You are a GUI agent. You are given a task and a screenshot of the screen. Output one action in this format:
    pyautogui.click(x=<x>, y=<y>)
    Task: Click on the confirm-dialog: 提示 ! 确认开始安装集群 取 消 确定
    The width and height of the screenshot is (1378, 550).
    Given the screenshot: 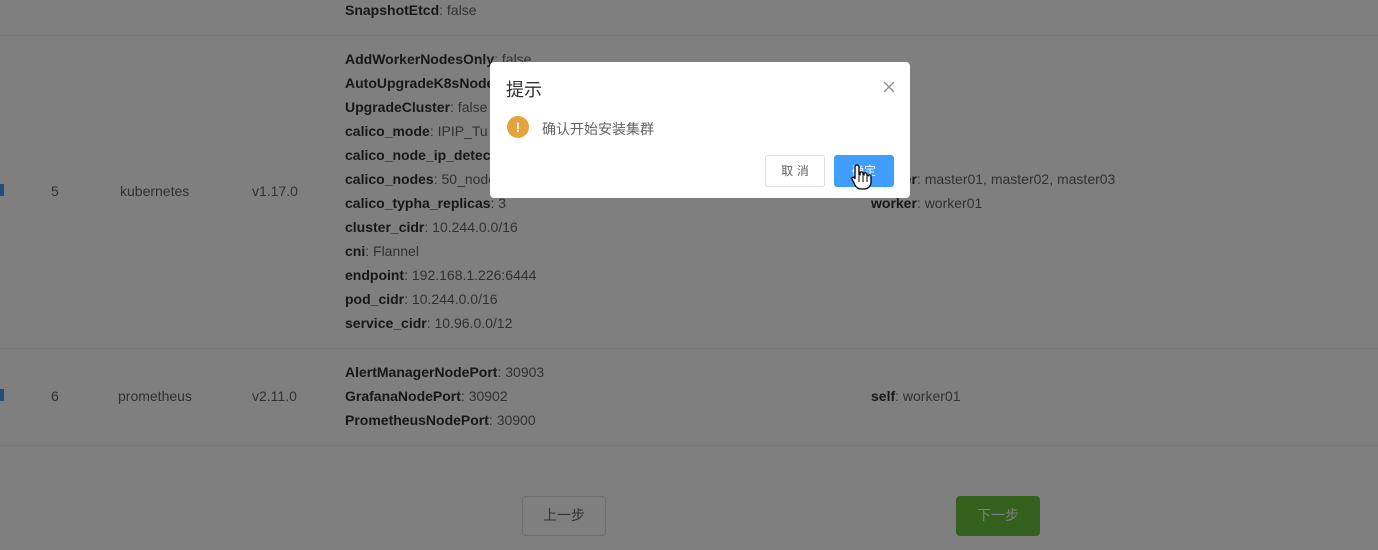 What is the action you would take?
    pyautogui.click(x=700, y=130)
    